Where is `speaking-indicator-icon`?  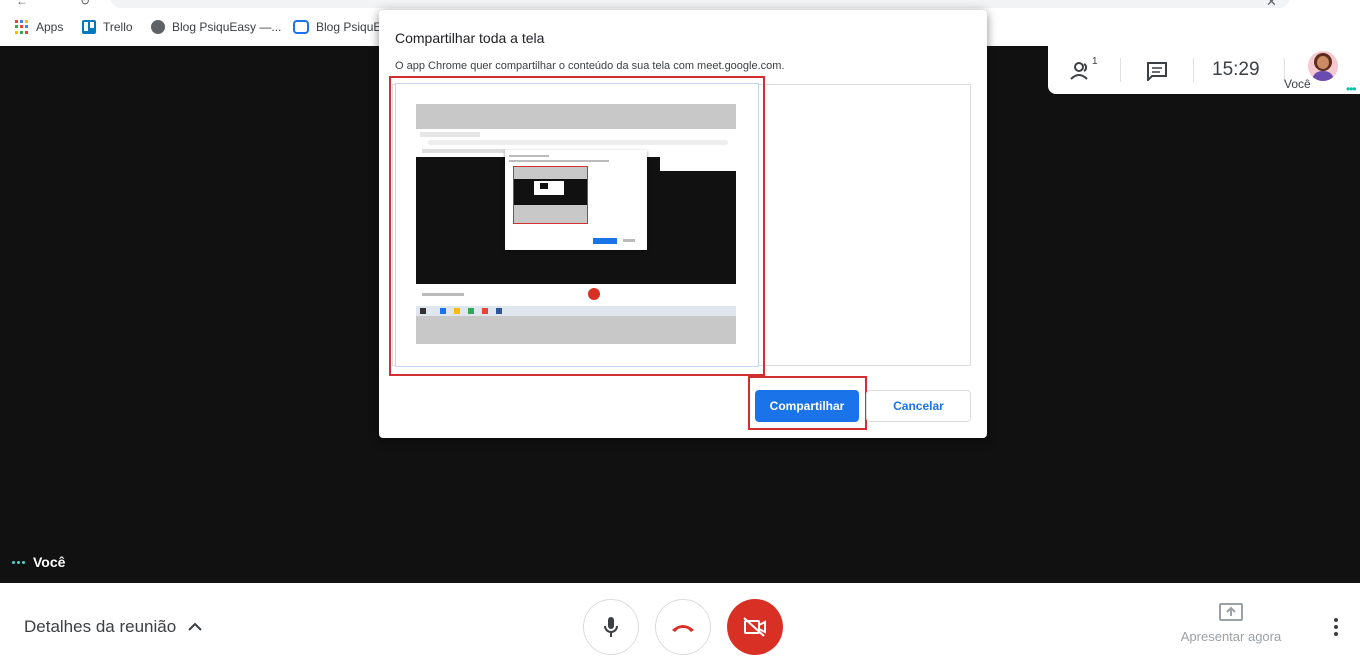 speaking-indicator-icon is located at coordinates (18, 562).